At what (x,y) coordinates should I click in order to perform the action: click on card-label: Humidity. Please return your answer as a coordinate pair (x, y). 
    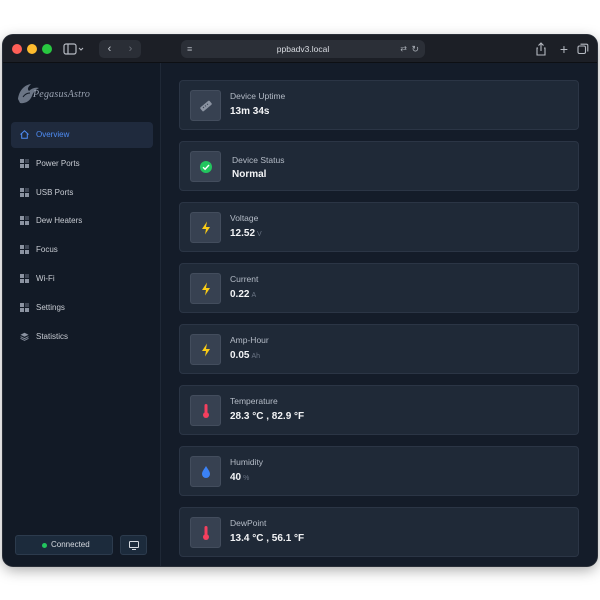
    Looking at the image, I should click on (247, 462).